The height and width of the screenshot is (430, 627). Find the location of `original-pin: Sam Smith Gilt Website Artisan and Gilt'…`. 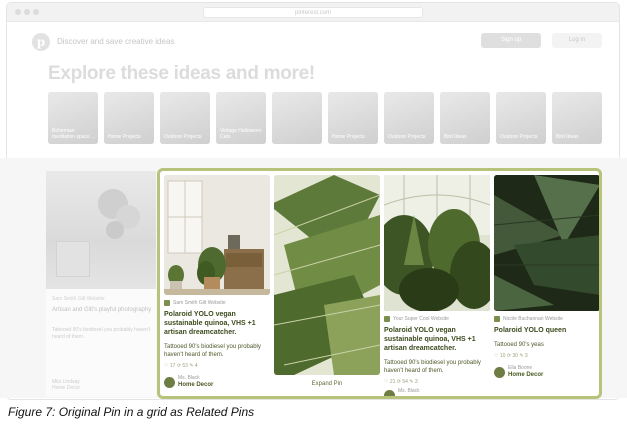

original-pin: Sam Smith Gilt Website Artisan and Gilt'… is located at coordinates (101, 284).